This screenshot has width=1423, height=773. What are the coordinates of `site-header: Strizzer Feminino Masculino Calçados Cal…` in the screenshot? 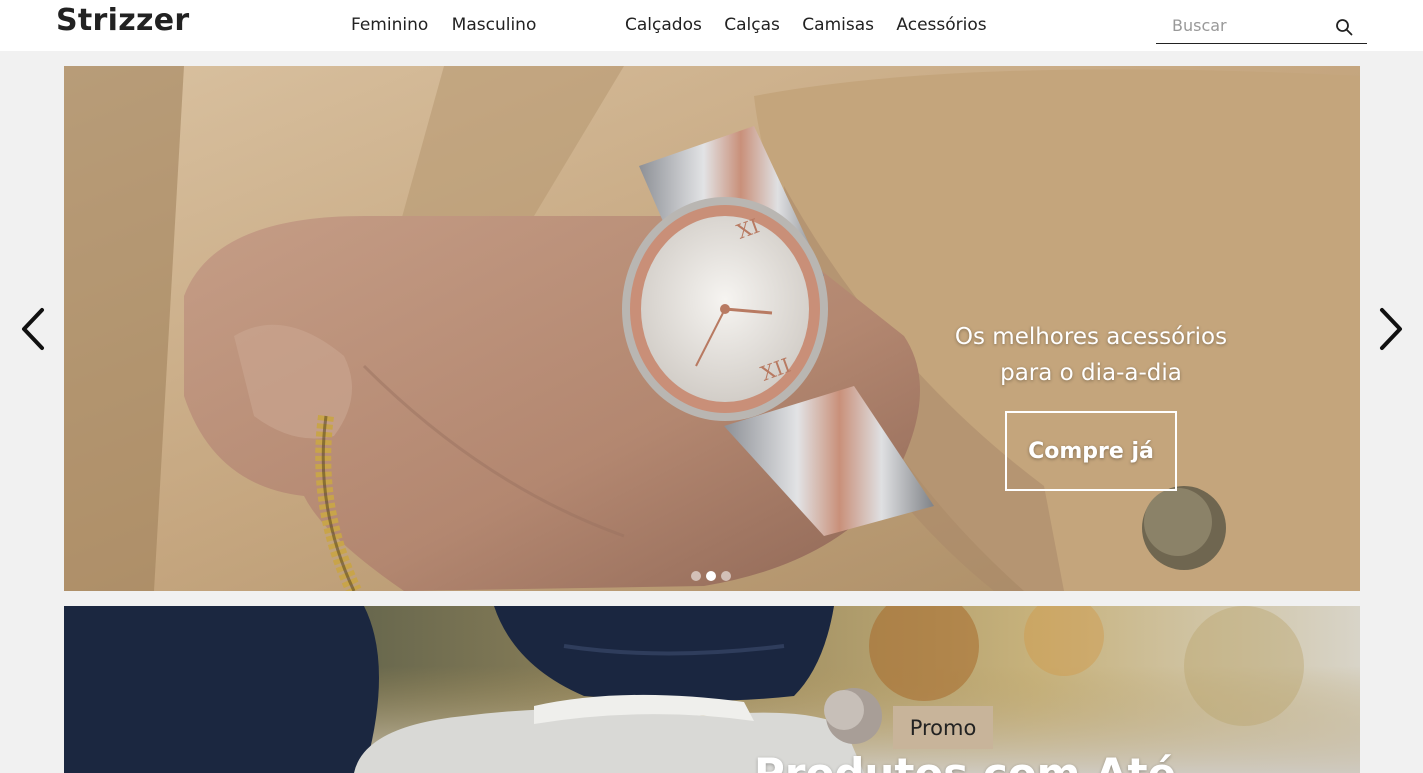 It's located at (711, 25).